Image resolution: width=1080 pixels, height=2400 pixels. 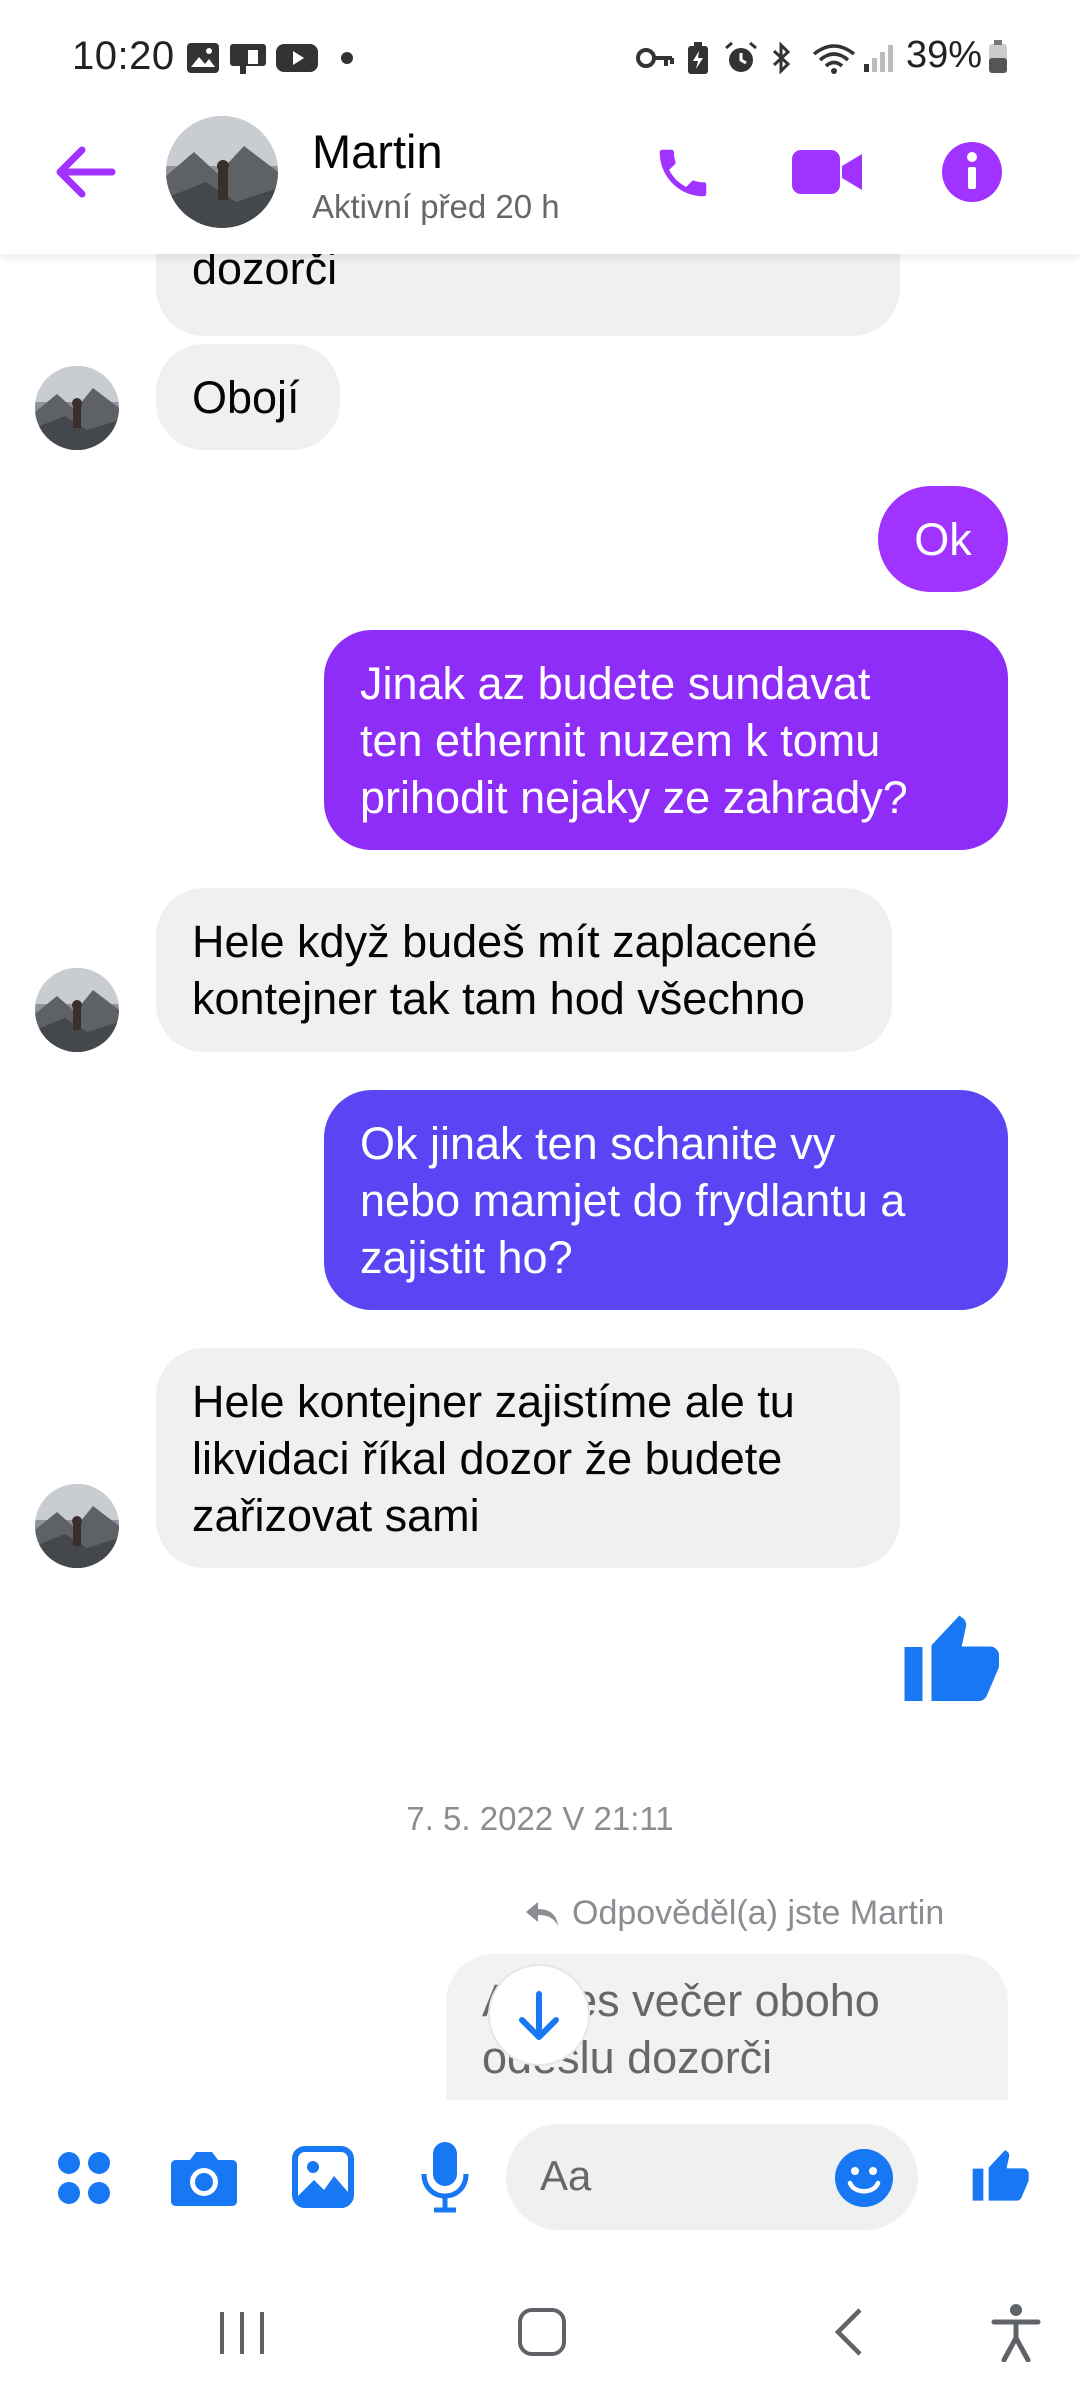 I want to click on battery-level: 39%, so click(x=944, y=55).